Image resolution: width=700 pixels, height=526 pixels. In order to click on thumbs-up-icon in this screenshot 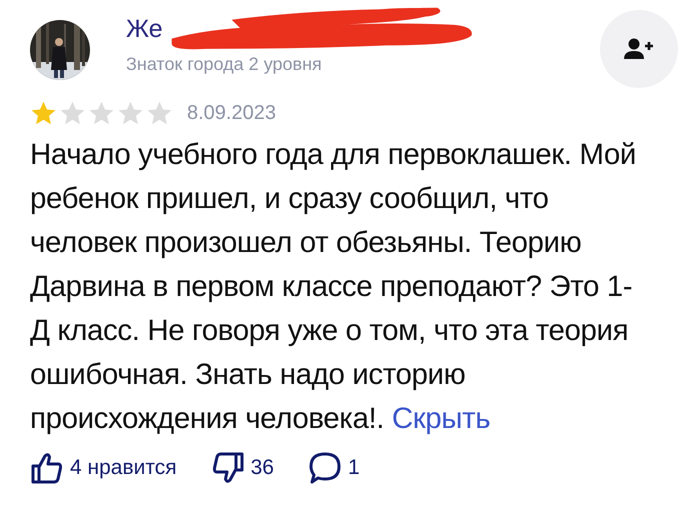, I will do `click(47, 468)`.